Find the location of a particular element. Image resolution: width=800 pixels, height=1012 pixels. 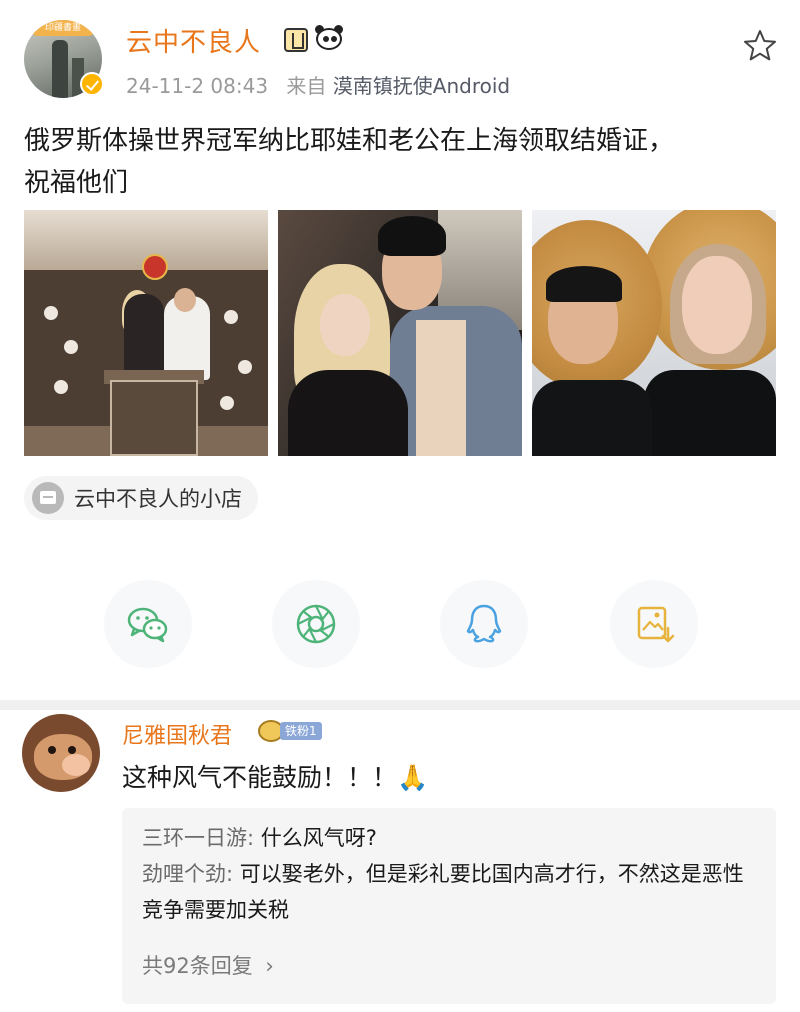

photo3-woman-face is located at coordinates (717, 305).